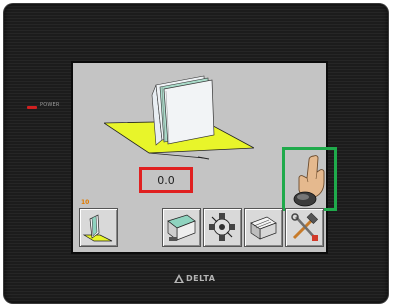 The height and width of the screenshot is (308, 395). I want to click on book-stand-icon, so click(97, 228).